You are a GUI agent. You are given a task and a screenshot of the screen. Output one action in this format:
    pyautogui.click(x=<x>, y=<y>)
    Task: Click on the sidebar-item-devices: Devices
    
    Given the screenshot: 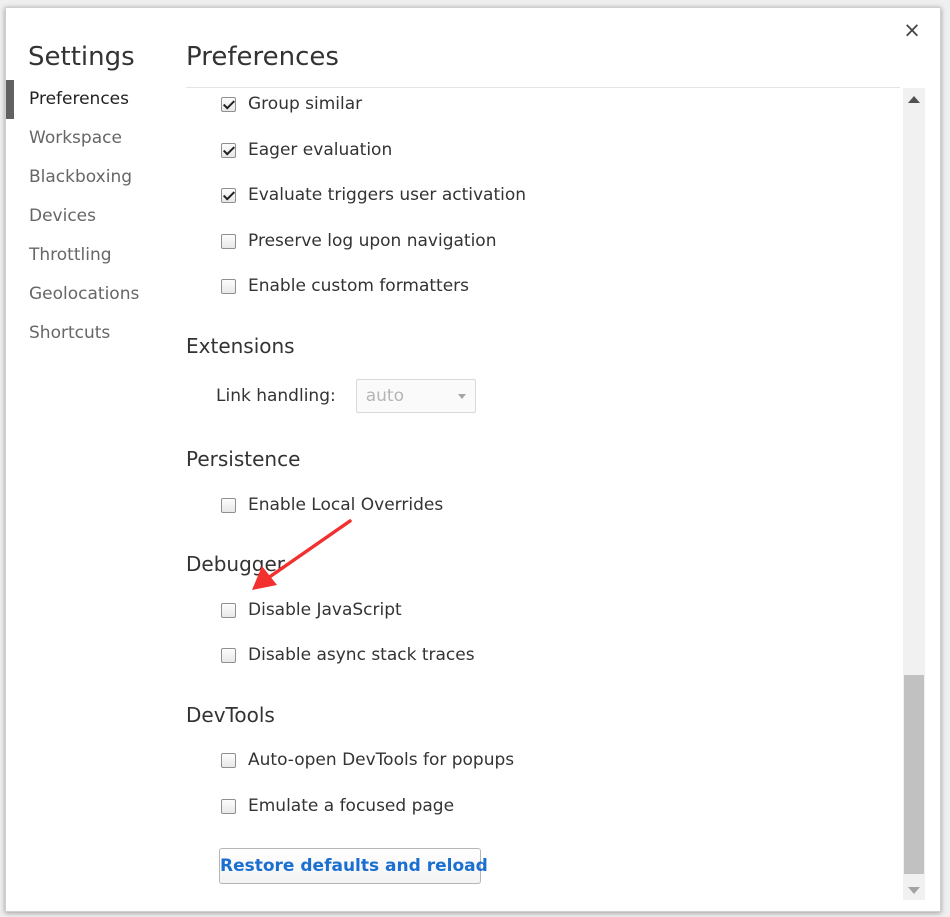 What is the action you would take?
    pyautogui.click(x=91, y=216)
    